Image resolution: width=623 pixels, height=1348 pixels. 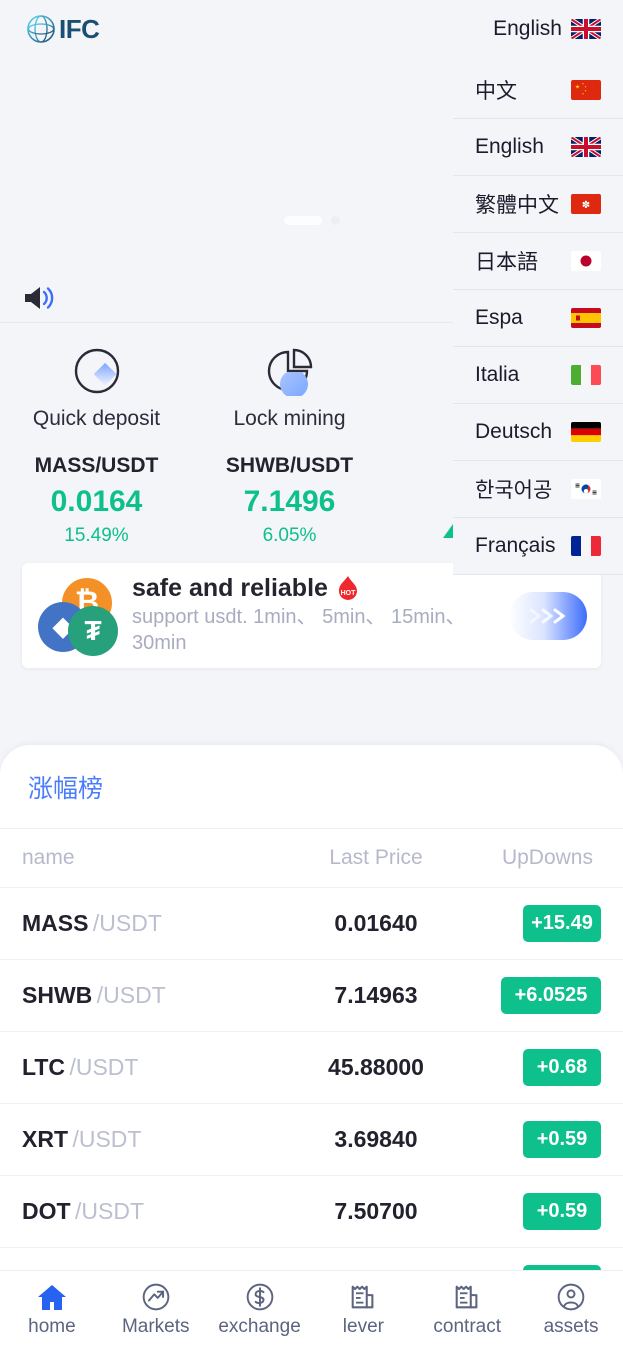 I want to click on triple-chevron-right-icon, so click(x=548, y=616).